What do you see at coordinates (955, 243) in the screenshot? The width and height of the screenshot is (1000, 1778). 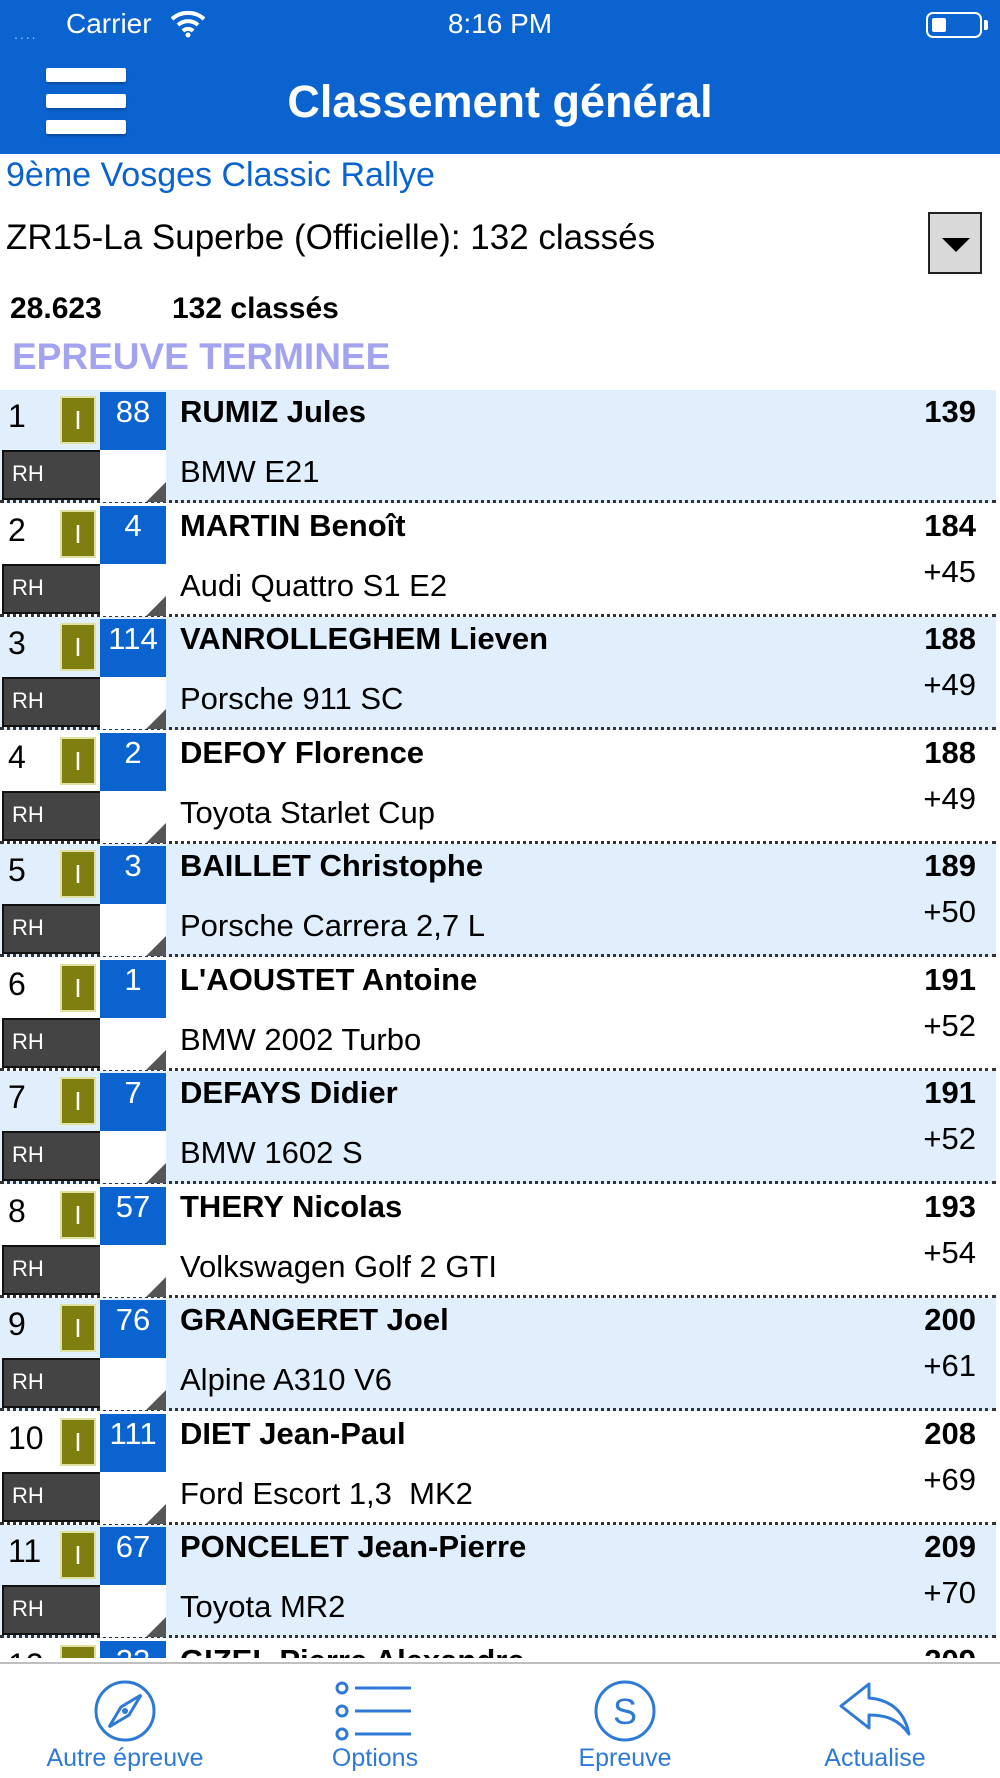 I see `stage-dropdown-button` at bounding box center [955, 243].